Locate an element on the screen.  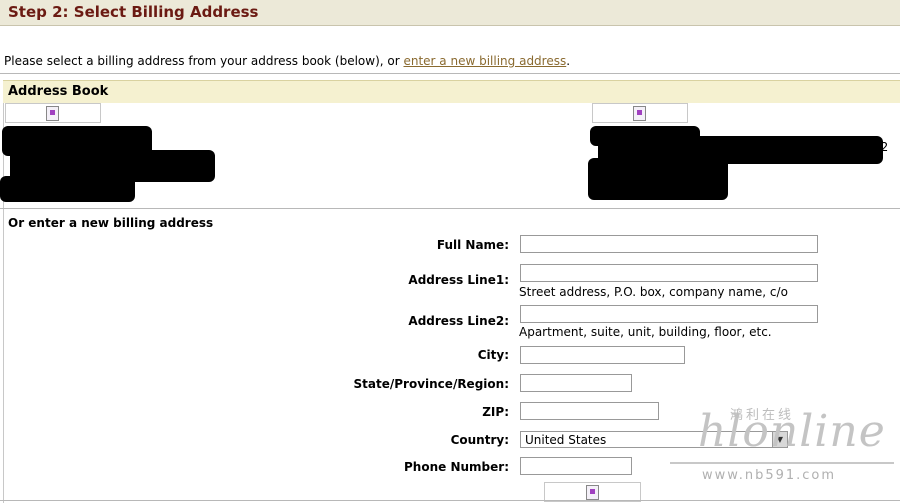
city-label: City: is located at coordinates (493, 355).